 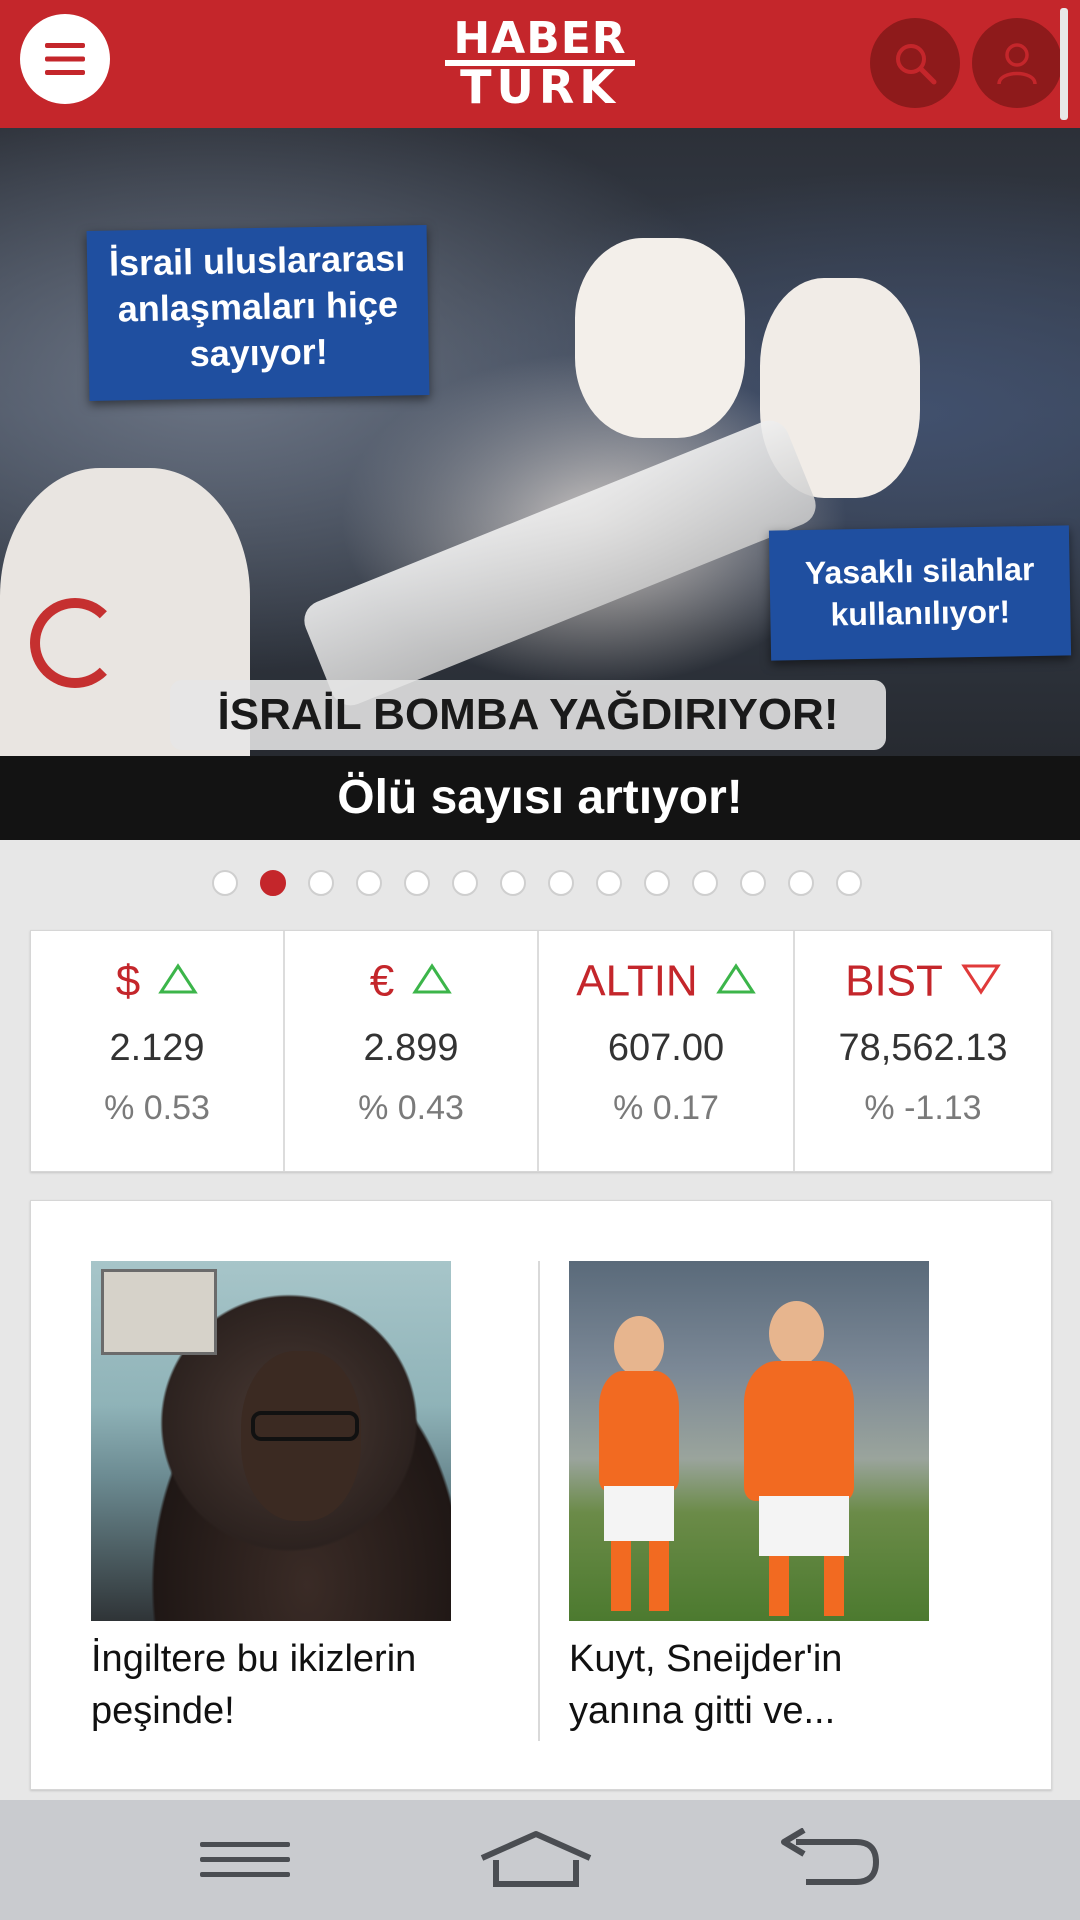 I want to click on system-navigation-bar, so click(x=540, y=1860).